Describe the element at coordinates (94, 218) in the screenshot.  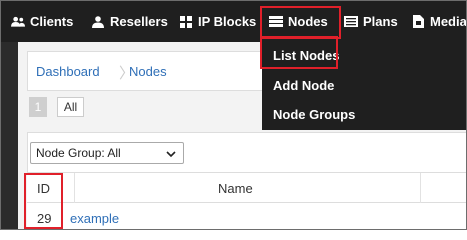
I see `row-name-link: example` at that location.